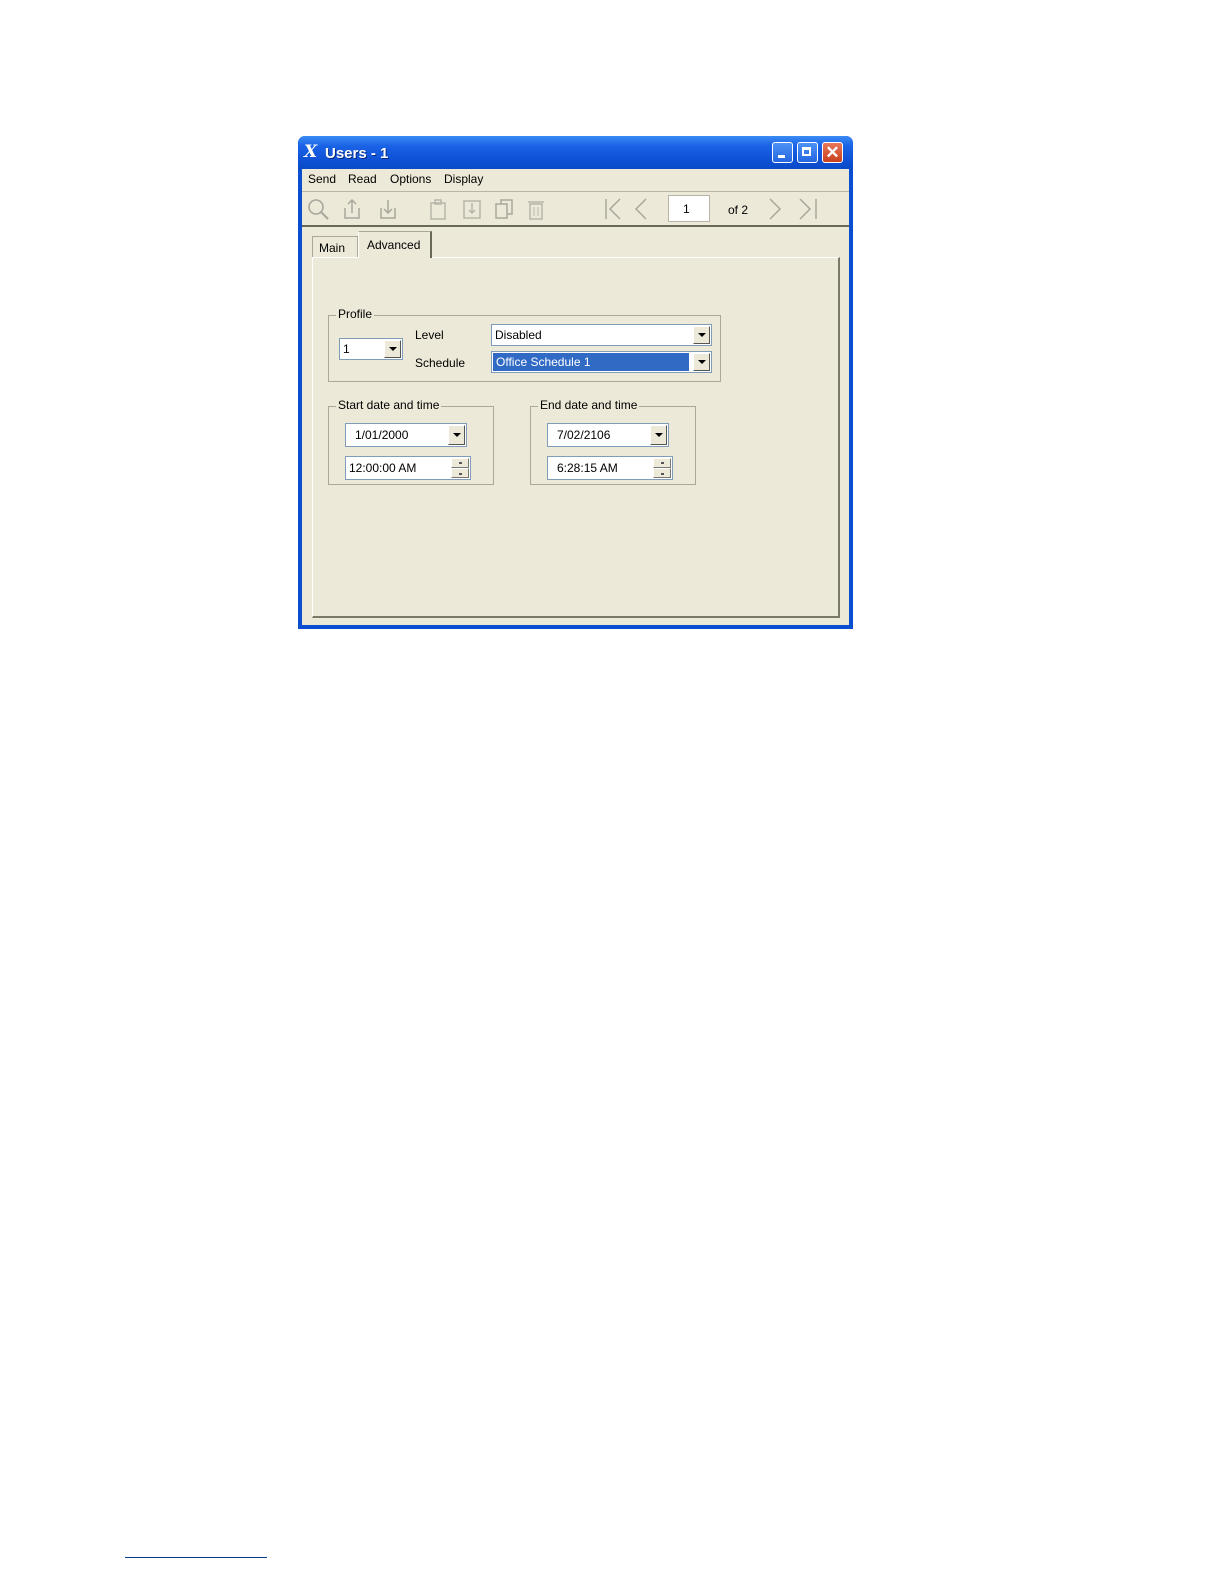 This screenshot has height=1584, width=1224. Describe the element at coordinates (410, 179) in the screenshot. I see `menu-options: Options` at that location.